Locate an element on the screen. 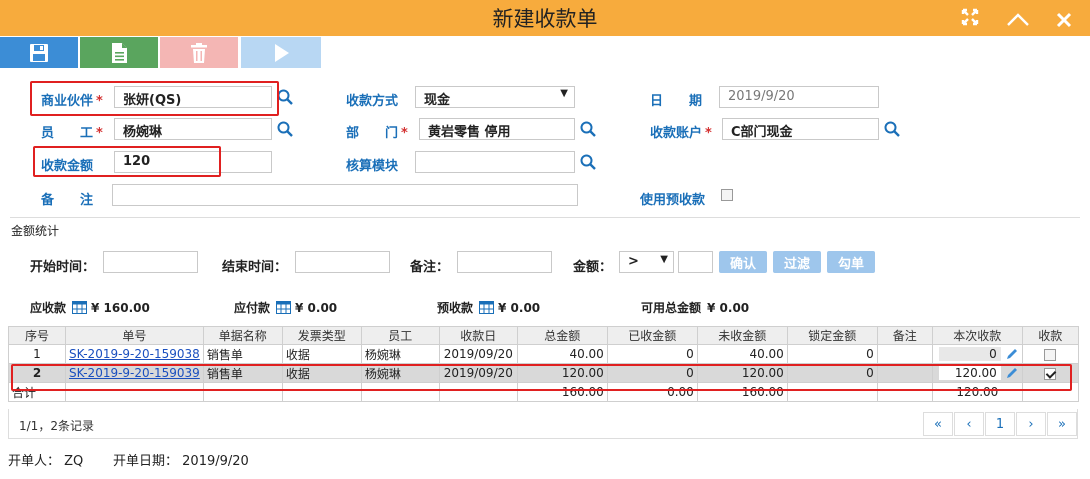 The width and height of the screenshot is (1090, 479). partner-highlight is located at coordinates (154, 98).